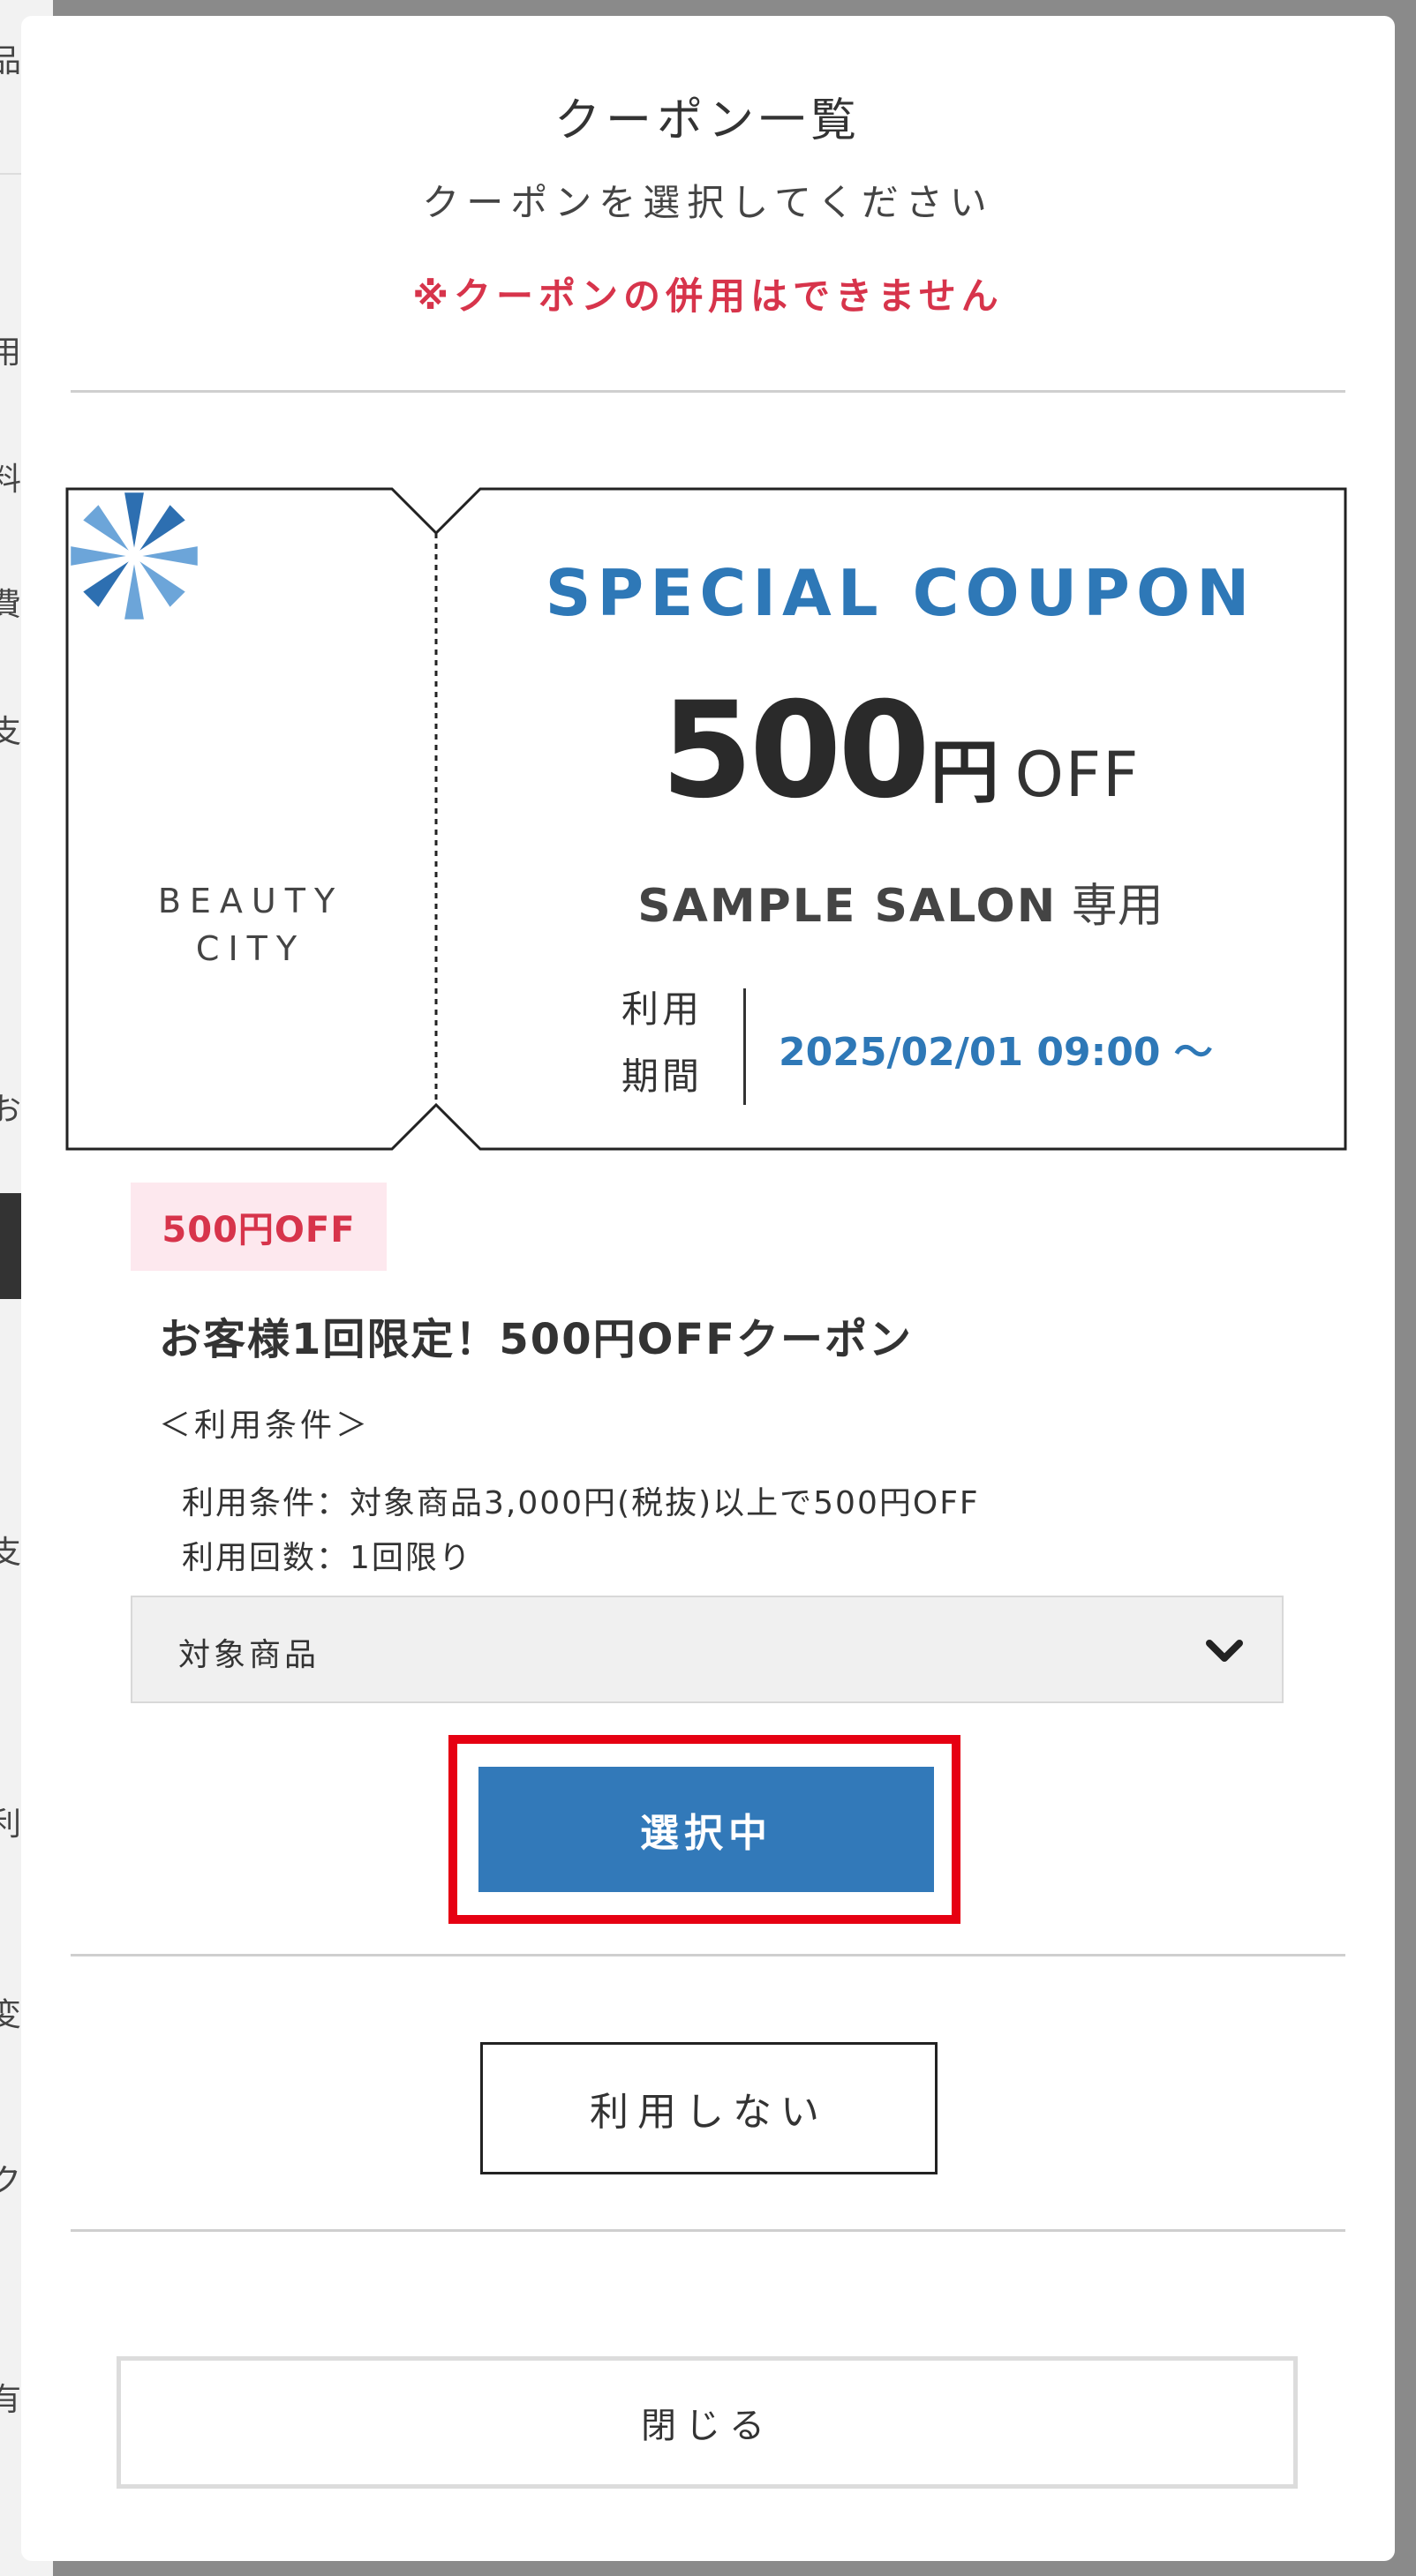 The height and width of the screenshot is (2576, 1416). What do you see at coordinates (1224, 1651) in the screenshot?
I see `chevron-down-icon` at bounding box center [1224, 1651].